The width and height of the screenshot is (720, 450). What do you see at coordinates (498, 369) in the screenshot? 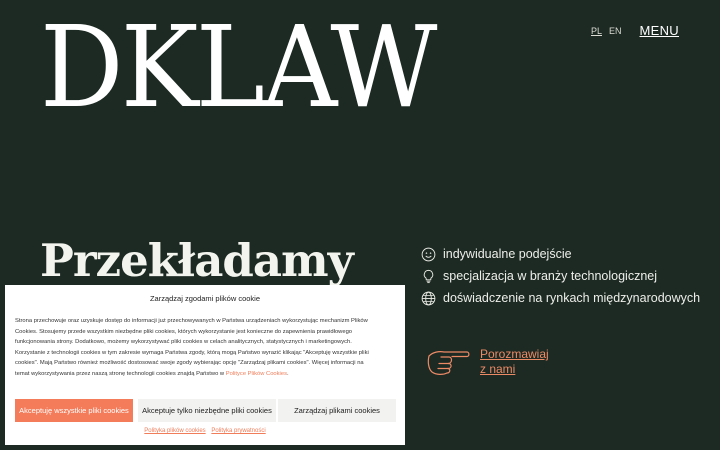
I see `contact-link-line2: z nami` at bounding box center [498, 369].